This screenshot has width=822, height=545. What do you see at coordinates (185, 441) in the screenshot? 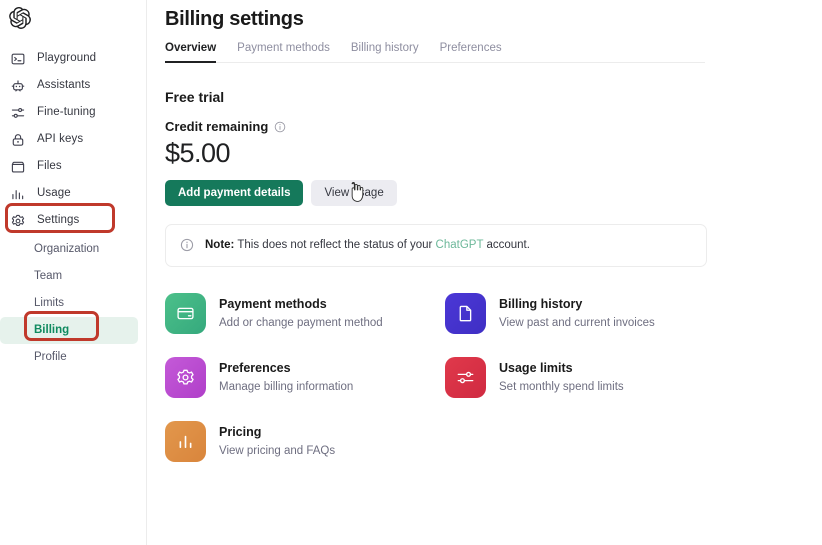
I see `bar-chart-icon` at bounding box center [185, 441].